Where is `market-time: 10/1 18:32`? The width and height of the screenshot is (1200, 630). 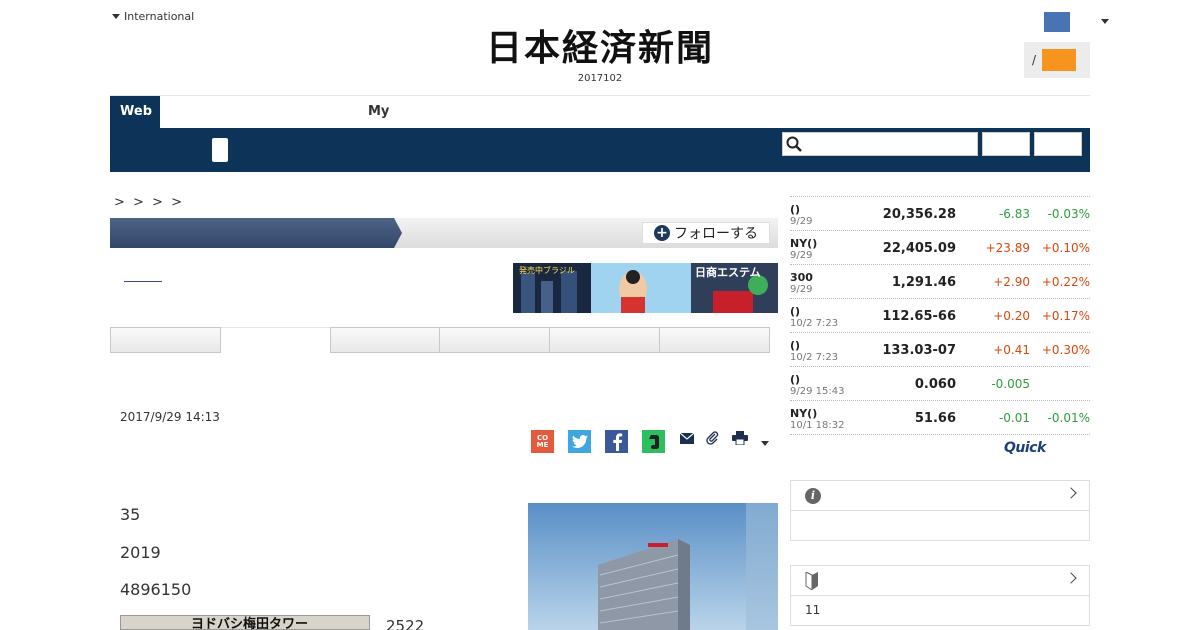 market-time: 10/1 18:32 is located at coordinates (817, 425).